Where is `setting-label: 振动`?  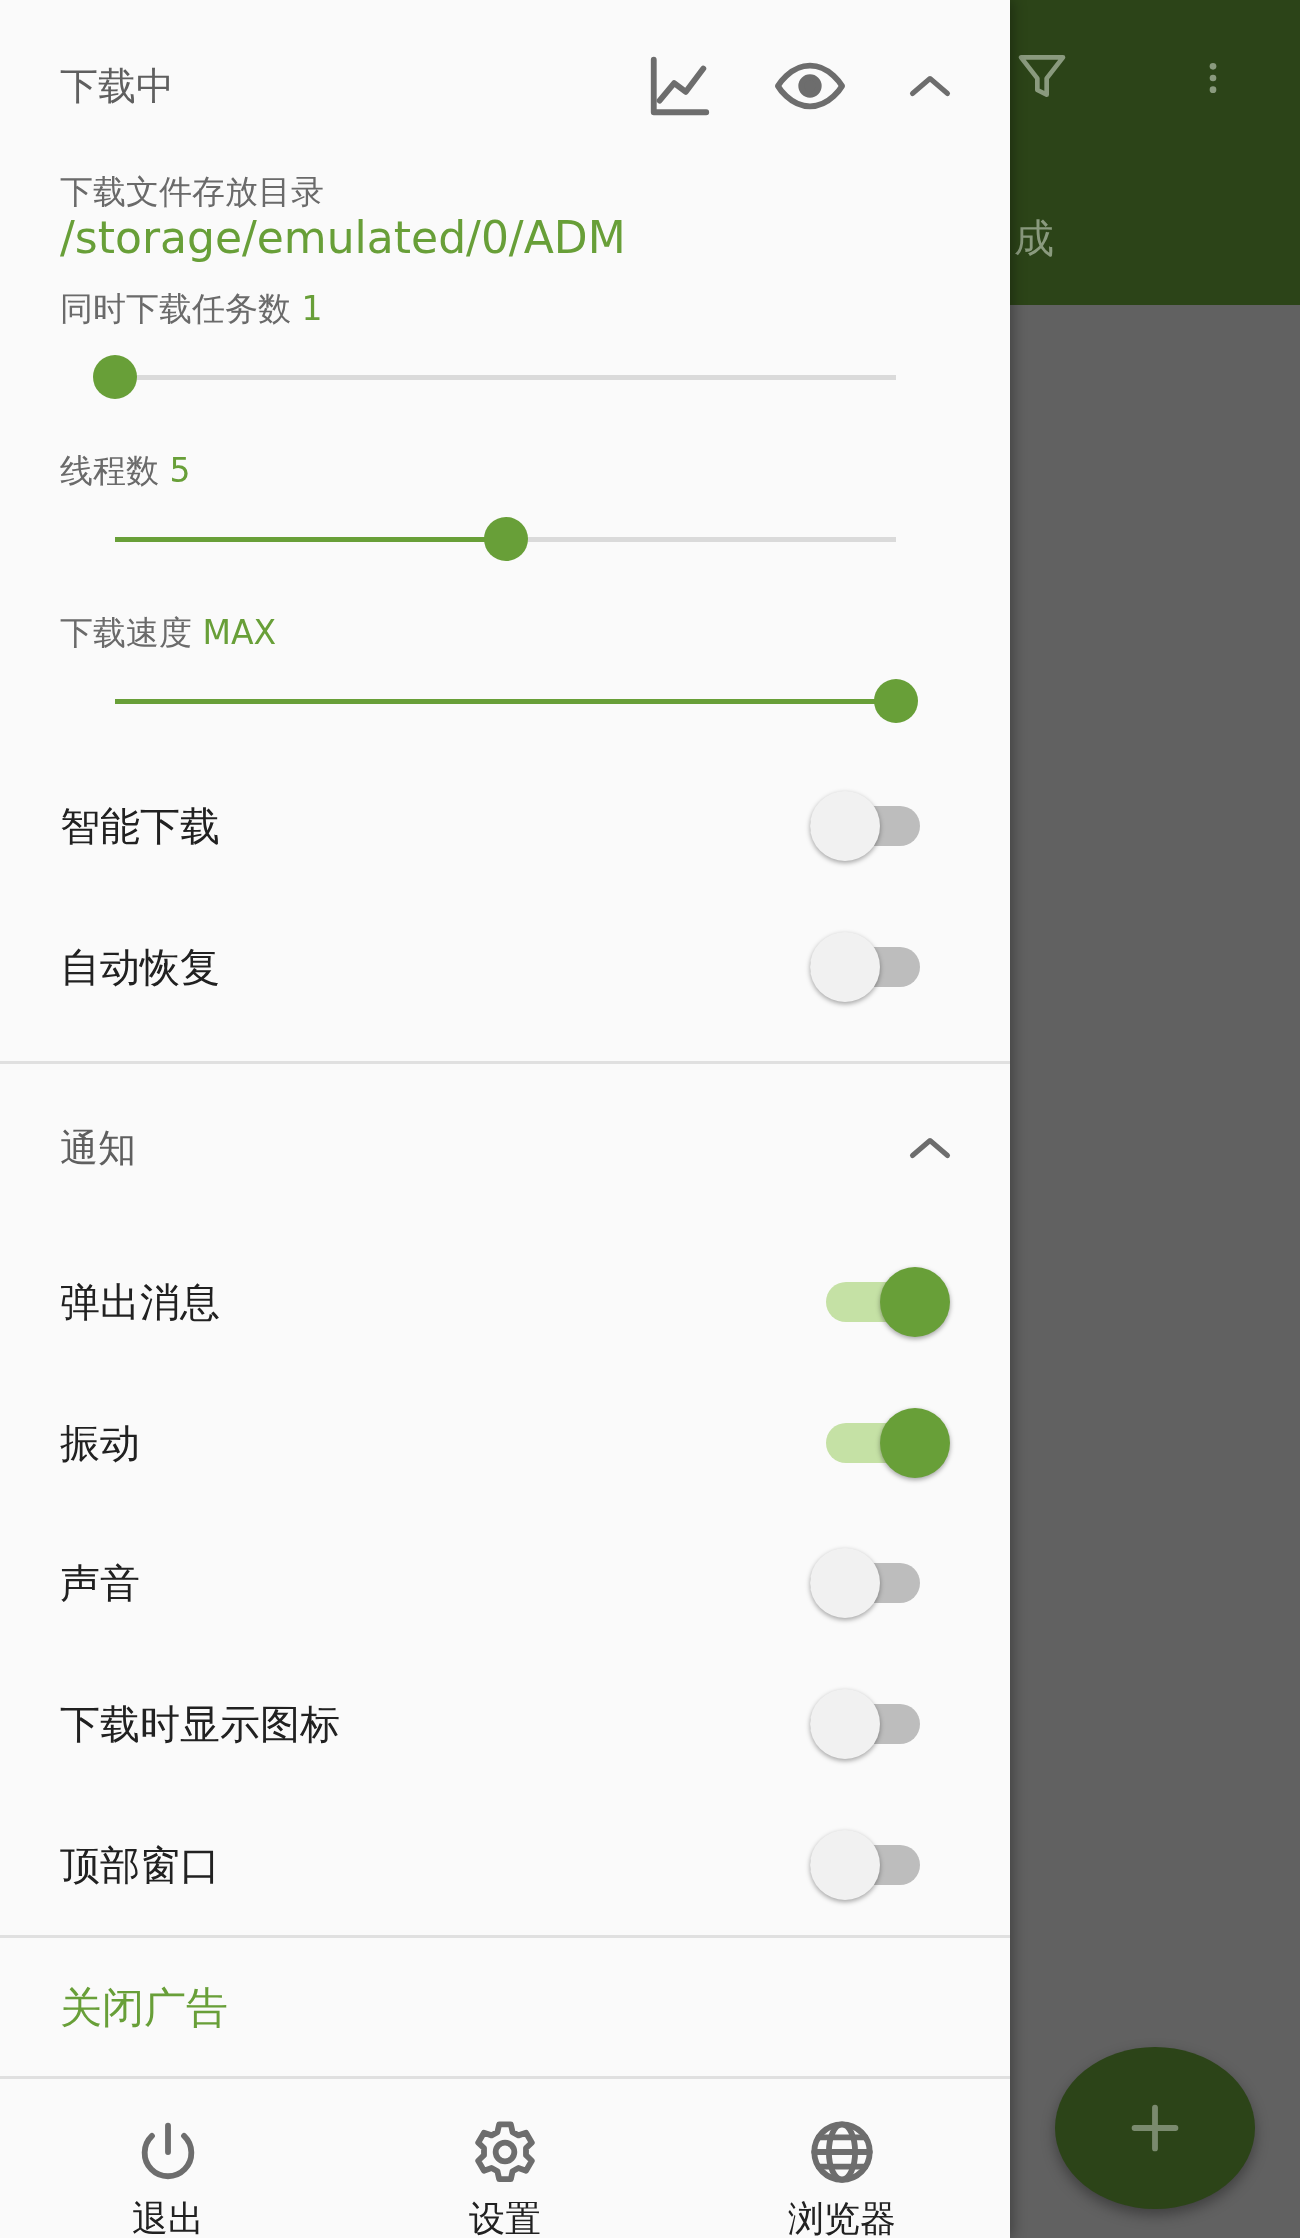
setting-label: 振动 is located at coordinates (100, 1443).